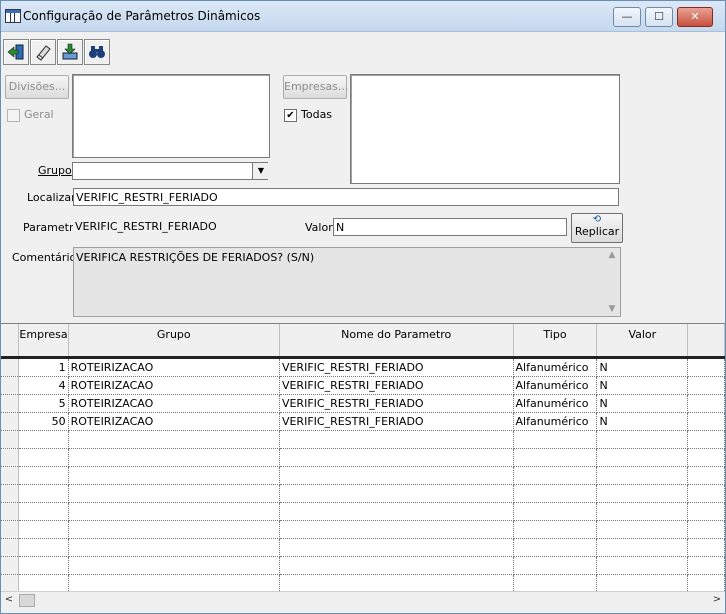 The height and width of the screenshot is (614, 726). Describe the element at coordinates (43, 52) in the screenshot. I see `clear-button` at that location.